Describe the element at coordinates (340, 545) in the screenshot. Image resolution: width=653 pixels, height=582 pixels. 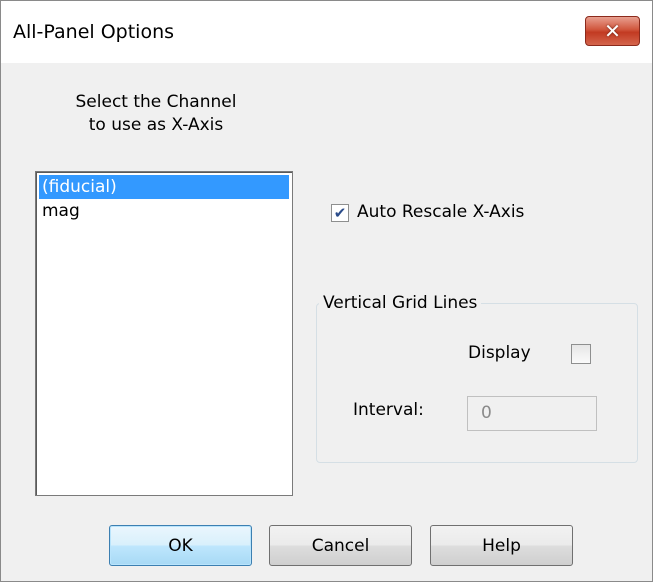
I see `cancel-button: Cancel` at that location.